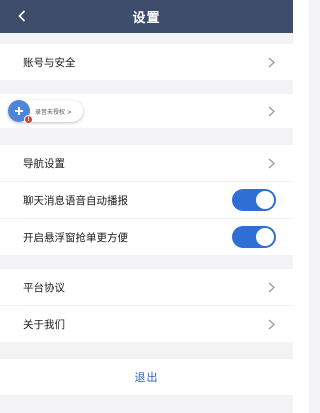 Image resolution: width=320 pixels, height=413 pixels. I want to click on recording-permission-row: ! 录音未授权 >, so click(146, 111).